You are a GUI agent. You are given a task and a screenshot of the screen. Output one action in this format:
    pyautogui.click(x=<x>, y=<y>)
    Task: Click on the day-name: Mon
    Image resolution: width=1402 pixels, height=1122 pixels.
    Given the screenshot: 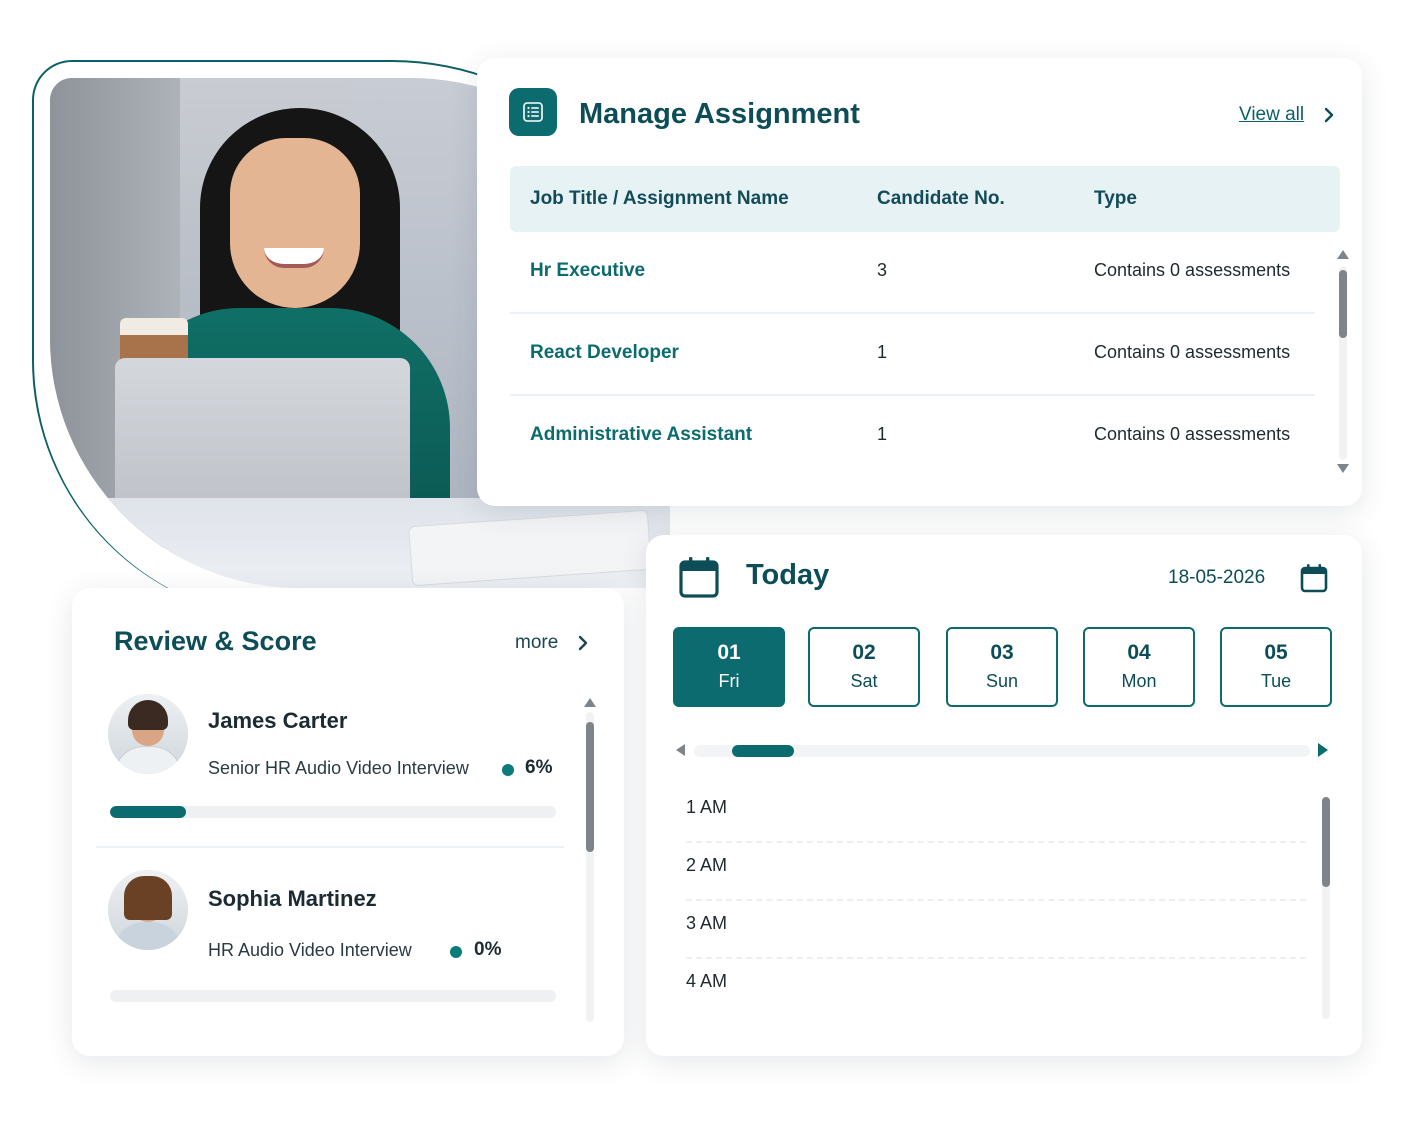 What is the action you would take?
    pyautogui.click(x=1139, y=681)
    